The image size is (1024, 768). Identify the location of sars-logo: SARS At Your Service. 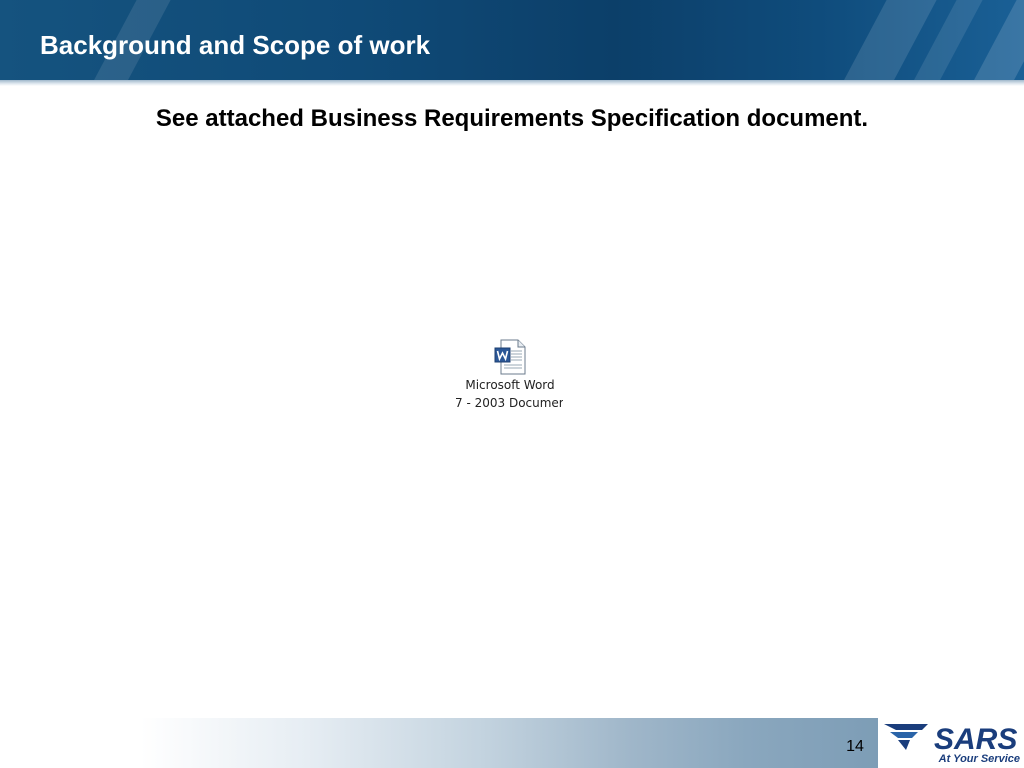
(951, 743).